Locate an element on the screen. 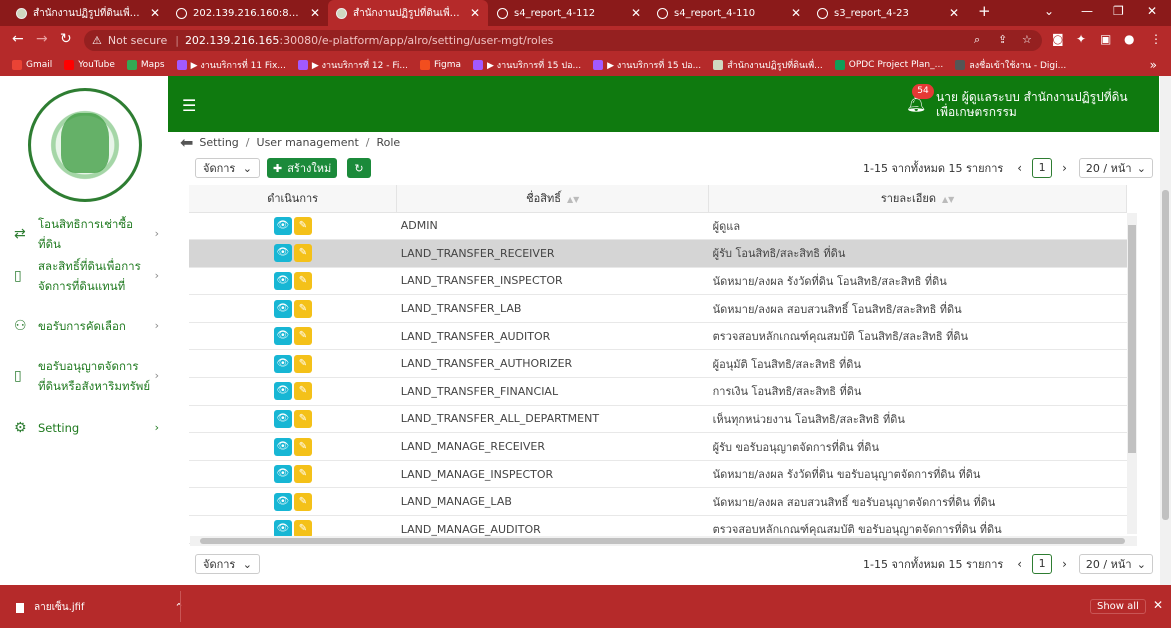 This screenshot has height=628, width=1171. sidebar-item-land-transfer: ⇄ โอนสิทธิการเช่าซื้อที่ดิน › is located at coordinates (86, 234).